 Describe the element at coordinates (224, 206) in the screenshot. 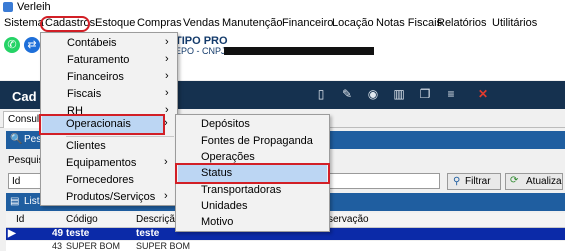

I see `submenu-item-unidades: Unidades` at that location.